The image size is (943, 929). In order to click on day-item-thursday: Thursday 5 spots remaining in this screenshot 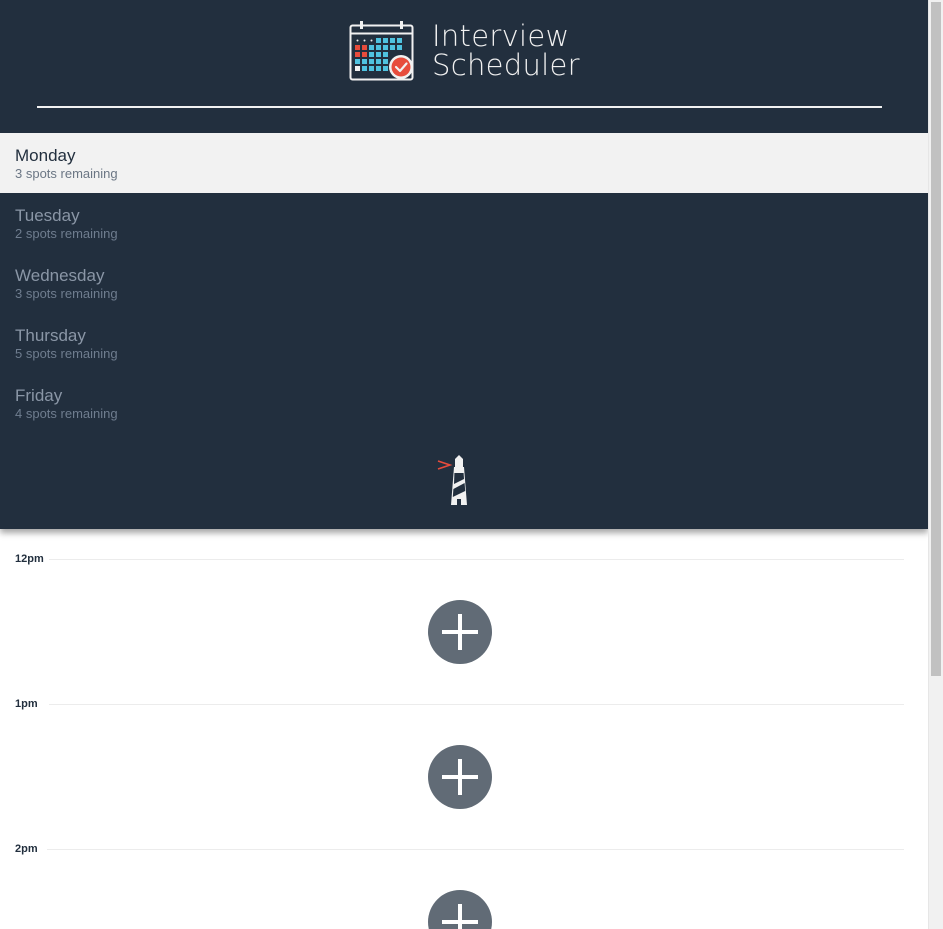, I will do `click(464, 343)`.